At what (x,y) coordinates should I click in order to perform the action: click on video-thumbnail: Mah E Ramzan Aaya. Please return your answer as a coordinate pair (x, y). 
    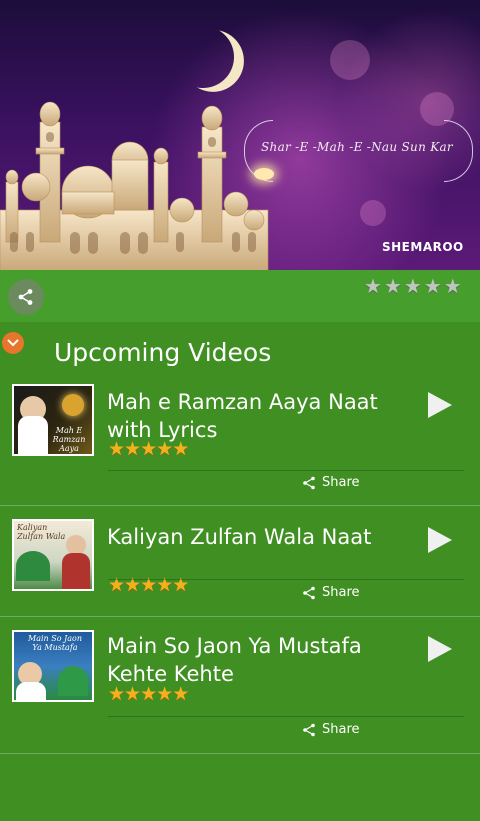
    Looking at the image, I should click on (53, 420).